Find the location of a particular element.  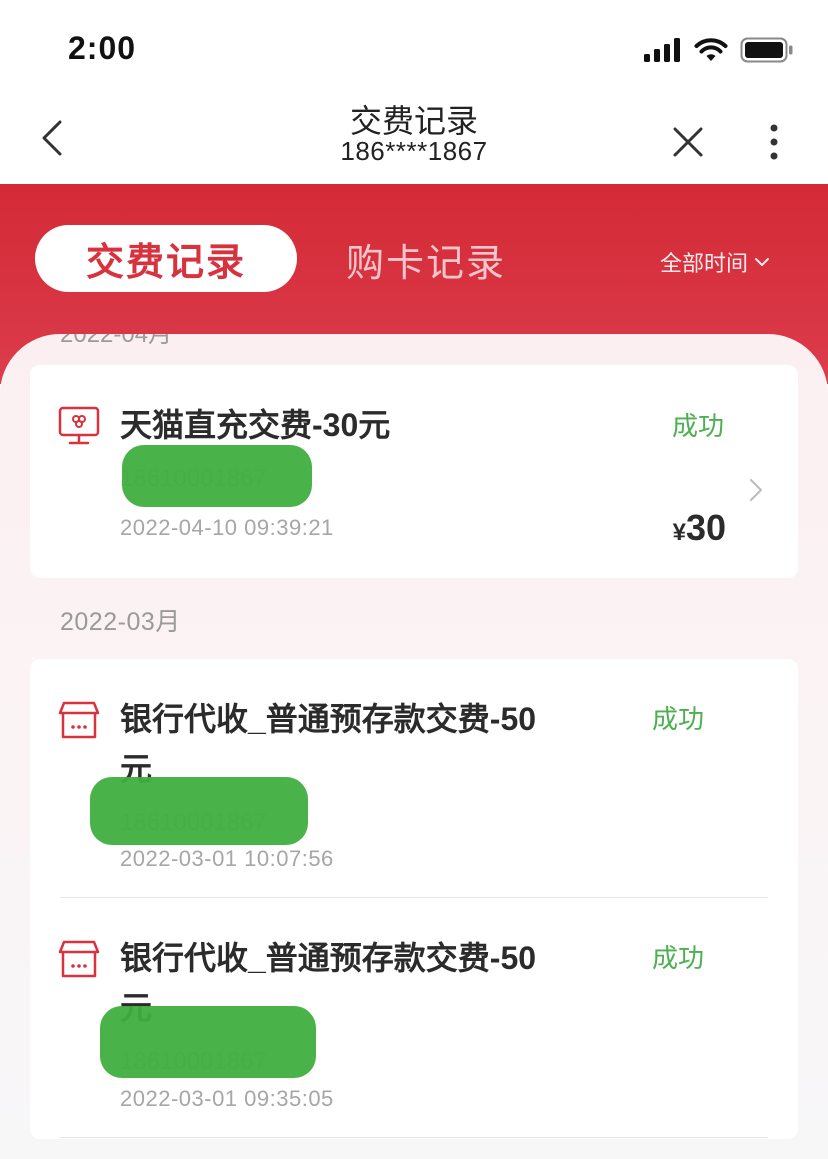

record-time: 2022-03-01 10:07:56 is located at coordinates (227, 858).